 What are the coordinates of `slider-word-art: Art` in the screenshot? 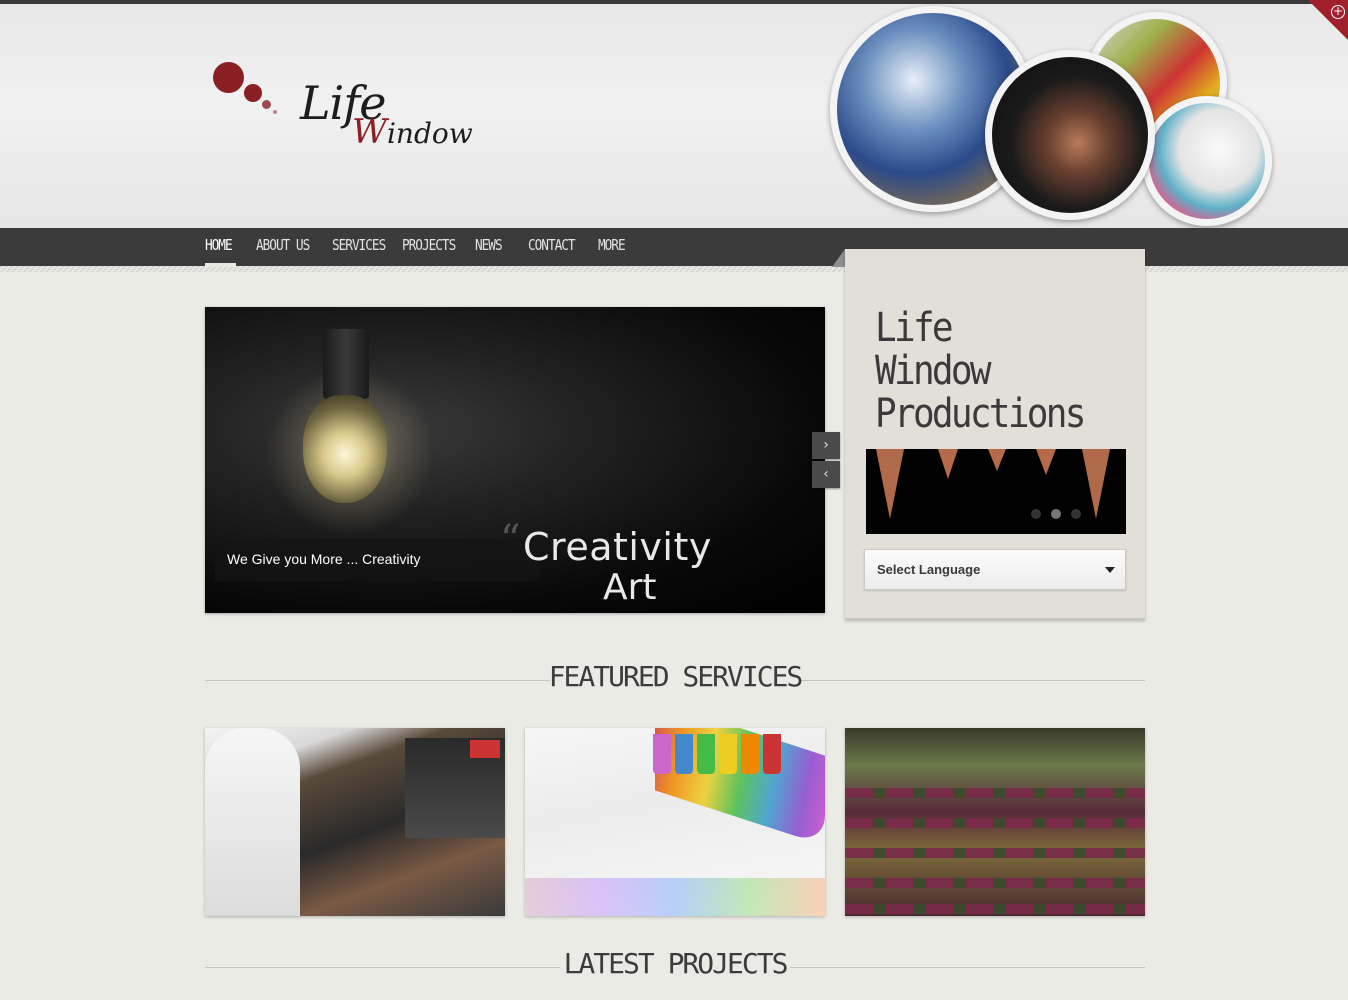 It's located at (630, 587).